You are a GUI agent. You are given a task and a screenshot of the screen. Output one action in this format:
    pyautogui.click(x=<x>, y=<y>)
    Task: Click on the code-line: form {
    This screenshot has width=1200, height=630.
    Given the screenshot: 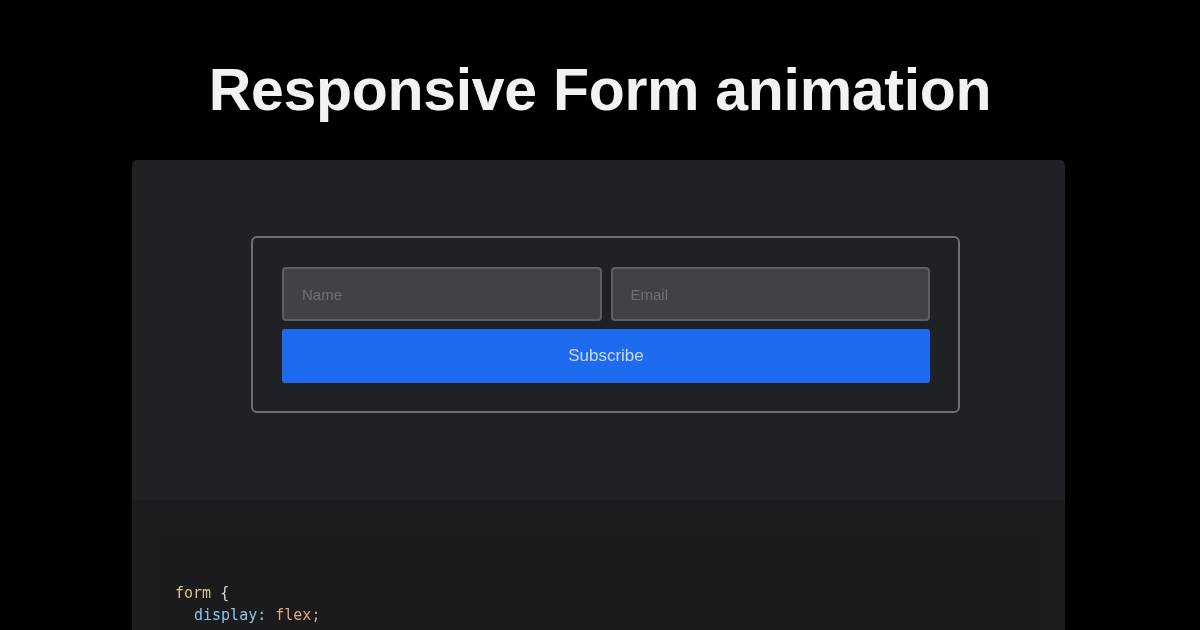 What is the action you would take?
    pyautogui.click(x=203, y=593)
    